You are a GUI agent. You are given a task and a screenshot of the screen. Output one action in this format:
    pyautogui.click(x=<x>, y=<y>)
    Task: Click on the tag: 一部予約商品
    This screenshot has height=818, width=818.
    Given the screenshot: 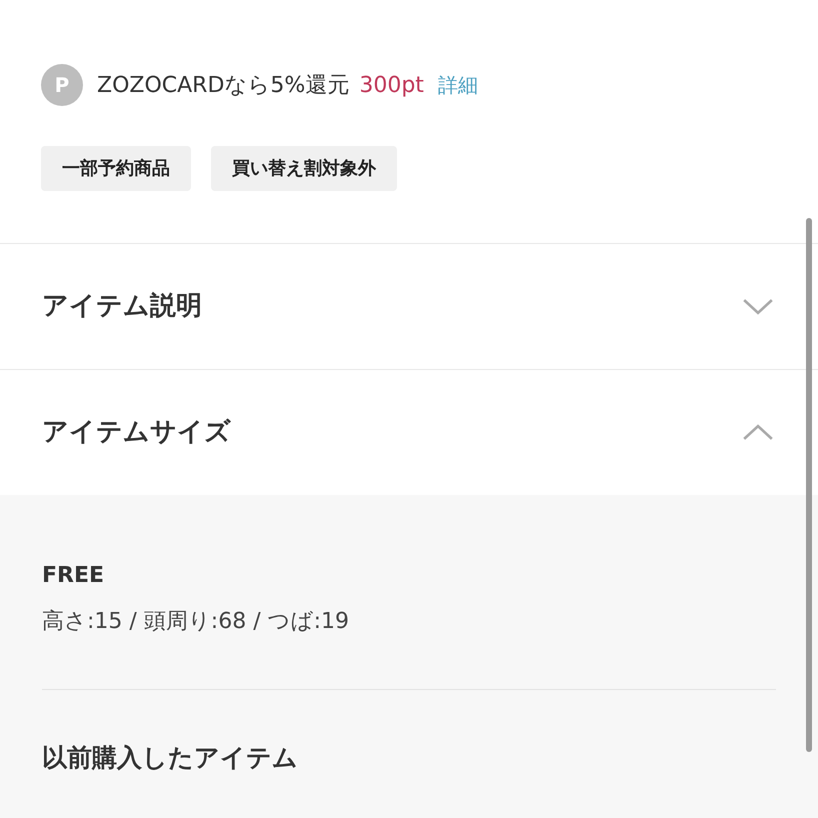 What is the action you would take?
    pyautogui.click(x=116, y=168)
    